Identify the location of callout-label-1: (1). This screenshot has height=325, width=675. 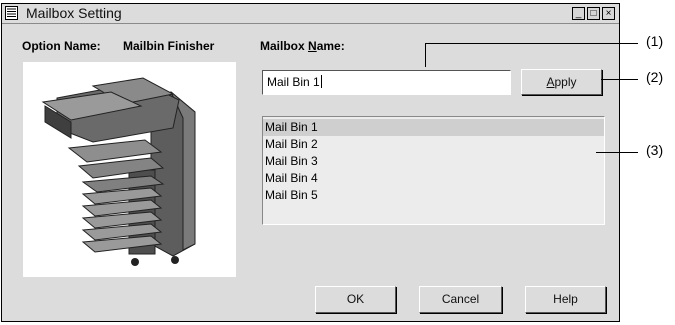
(655, 41).